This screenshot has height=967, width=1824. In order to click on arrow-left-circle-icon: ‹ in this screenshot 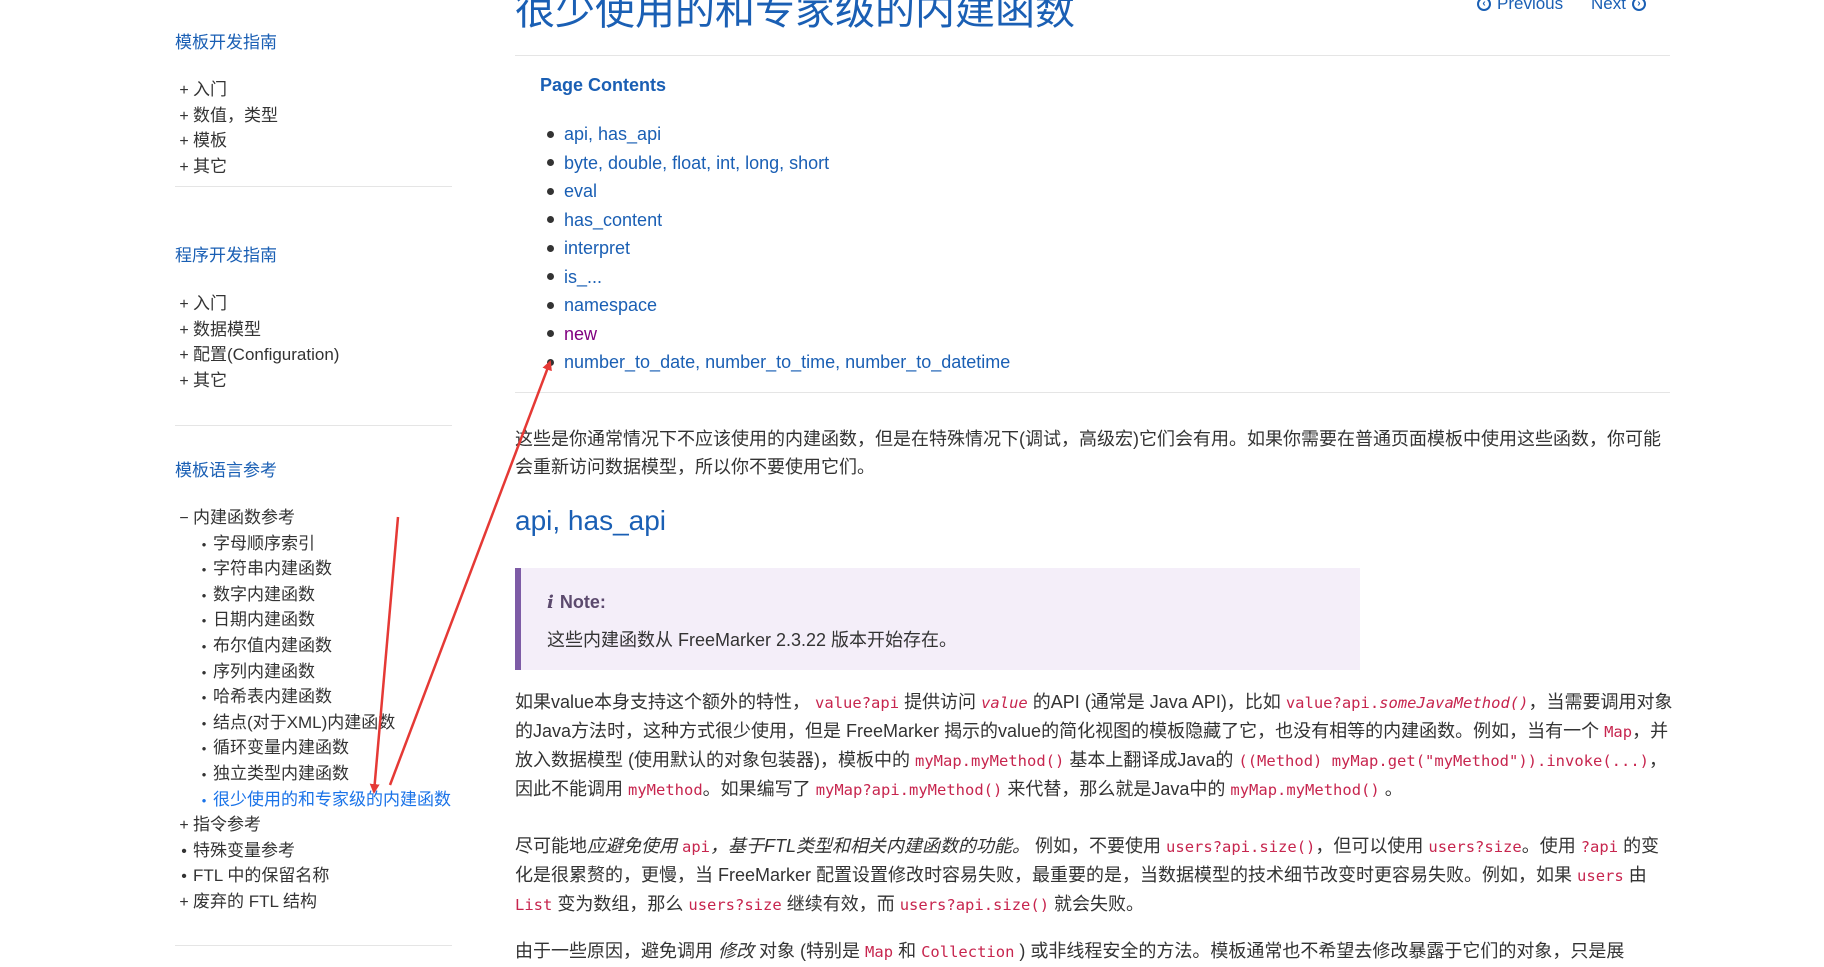, I will do `click(1484, 5)`.